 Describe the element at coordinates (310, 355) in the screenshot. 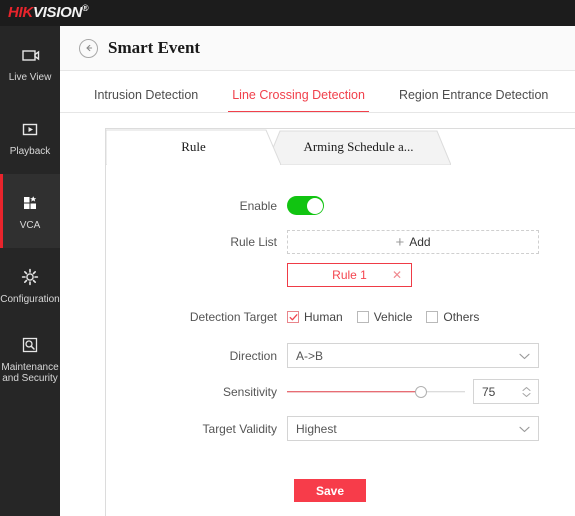

I see `direction-value: A->B` at that location.